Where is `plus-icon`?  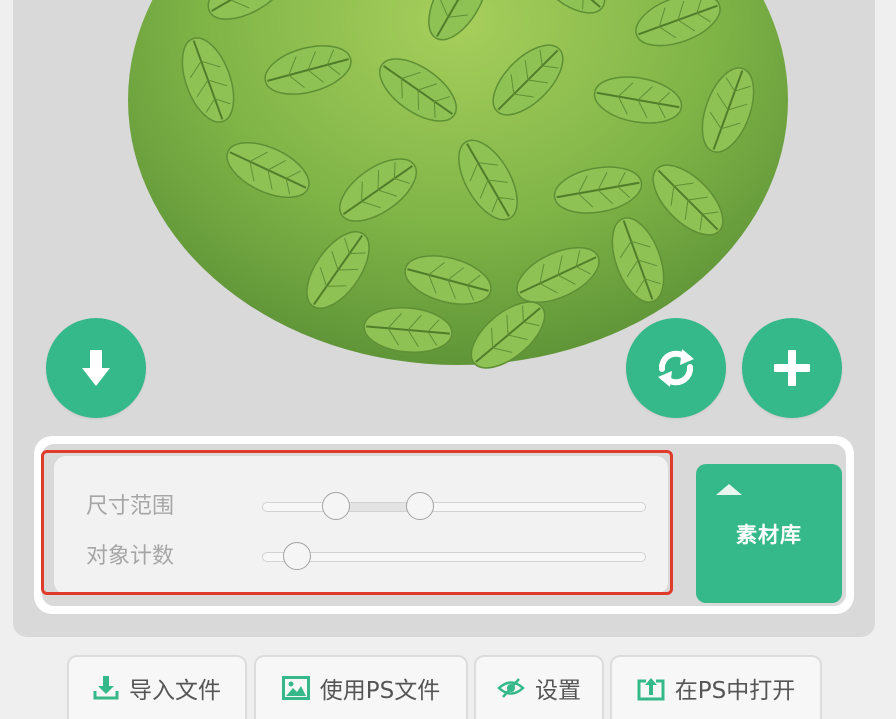
plus-icon is located at coordinates (792, 368).